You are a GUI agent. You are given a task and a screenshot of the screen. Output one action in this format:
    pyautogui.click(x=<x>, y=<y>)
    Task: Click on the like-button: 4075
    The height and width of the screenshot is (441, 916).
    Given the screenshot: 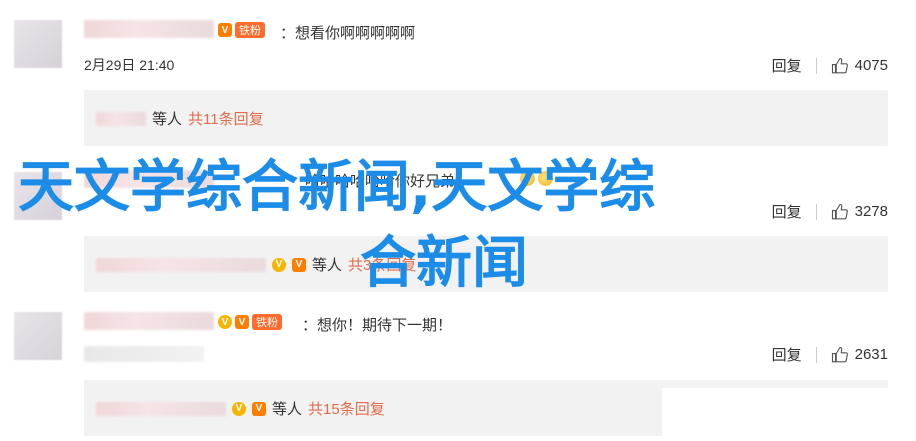 What is the action you would take?
    pyautogui.click(x=859, y=66)
    